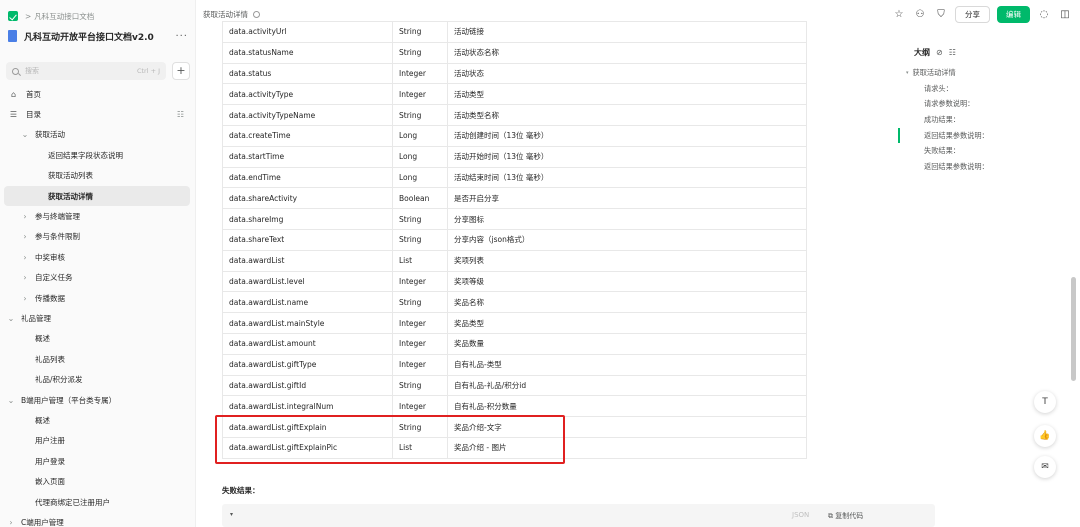 The width and height of the screenshot is (1080, 527). I want to click on table-row: data.statusName String 活动状态名称, so click(514, 52).